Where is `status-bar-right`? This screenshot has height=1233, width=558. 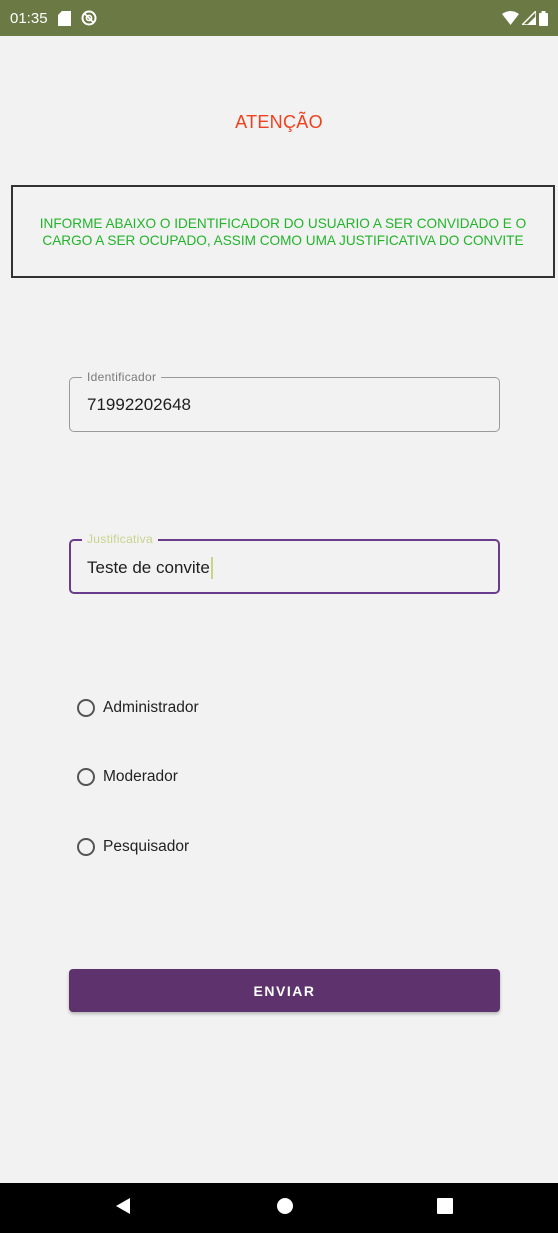
status-bar-right is located at coordinates (525, 18).